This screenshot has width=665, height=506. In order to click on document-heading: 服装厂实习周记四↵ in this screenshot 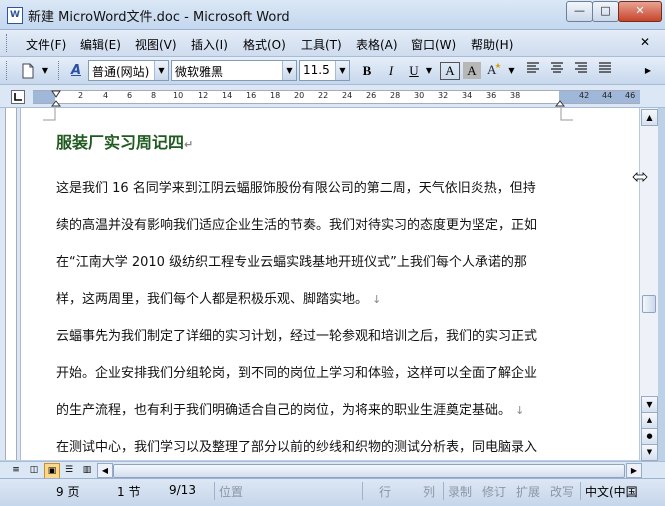, I will do `click(124, 141)`.